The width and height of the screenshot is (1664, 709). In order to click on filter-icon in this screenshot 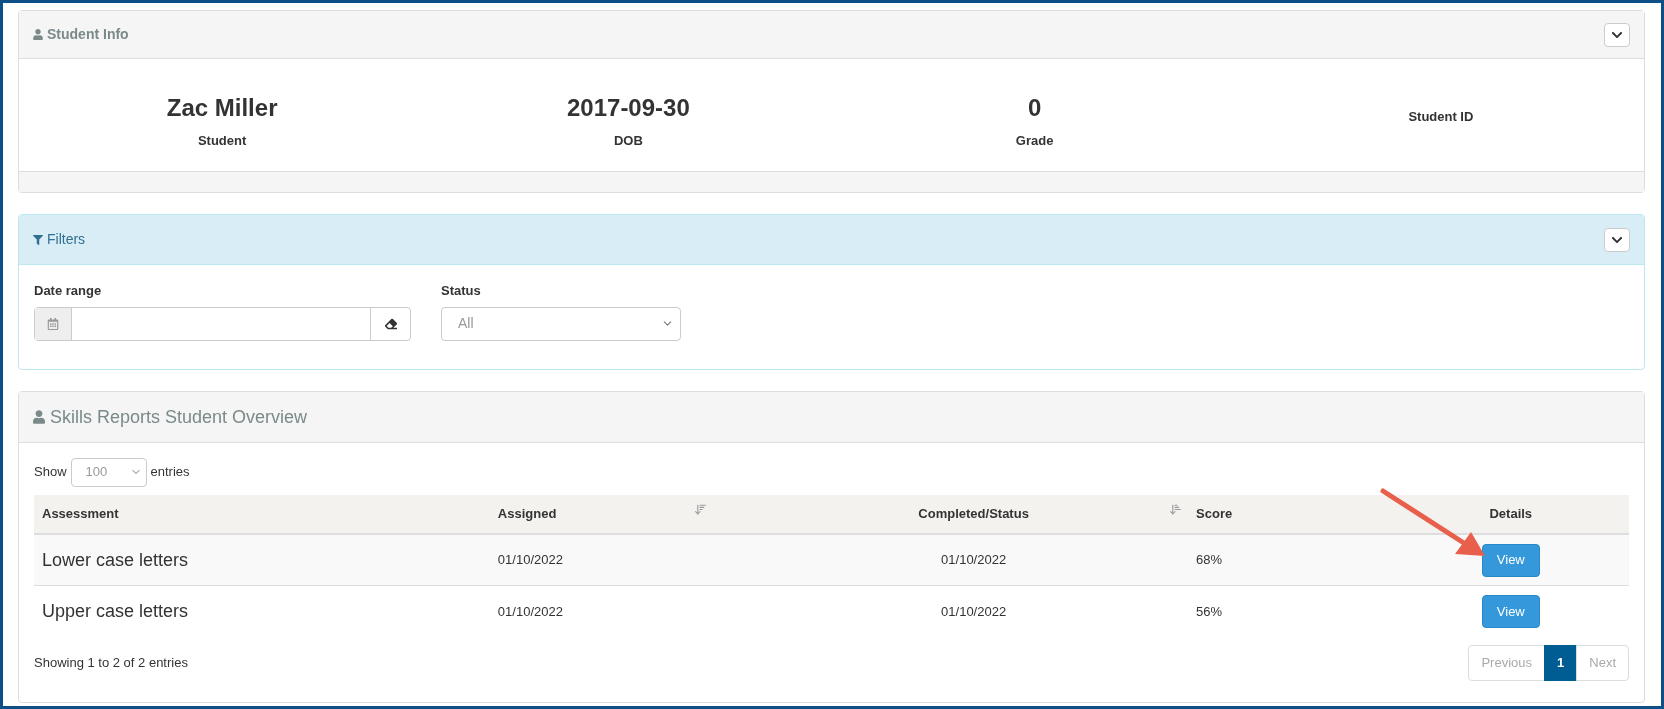, I will do `click(38, 239)`.